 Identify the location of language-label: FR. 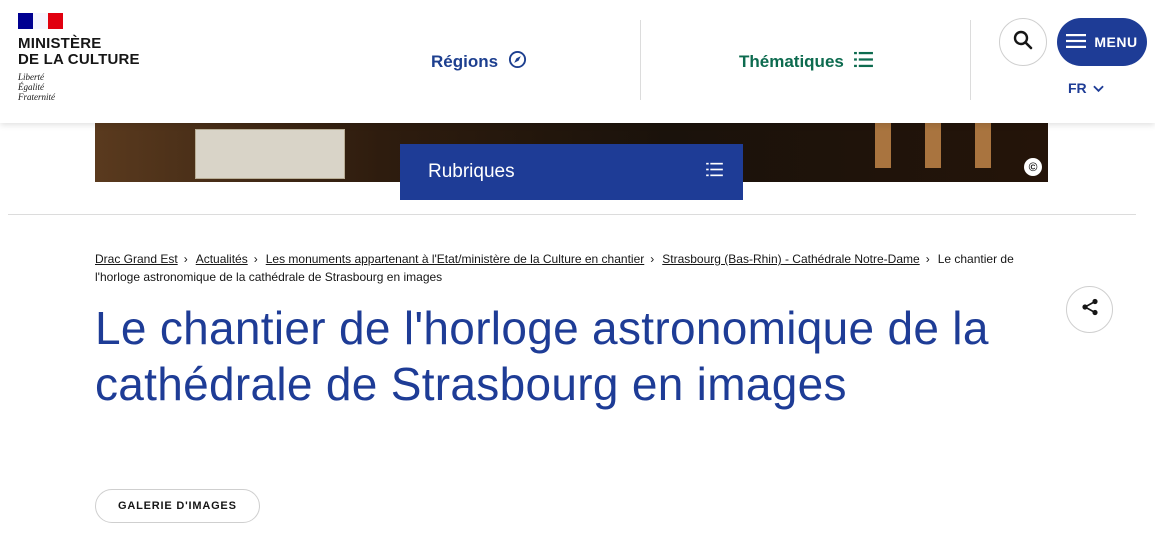
(1077, 88).